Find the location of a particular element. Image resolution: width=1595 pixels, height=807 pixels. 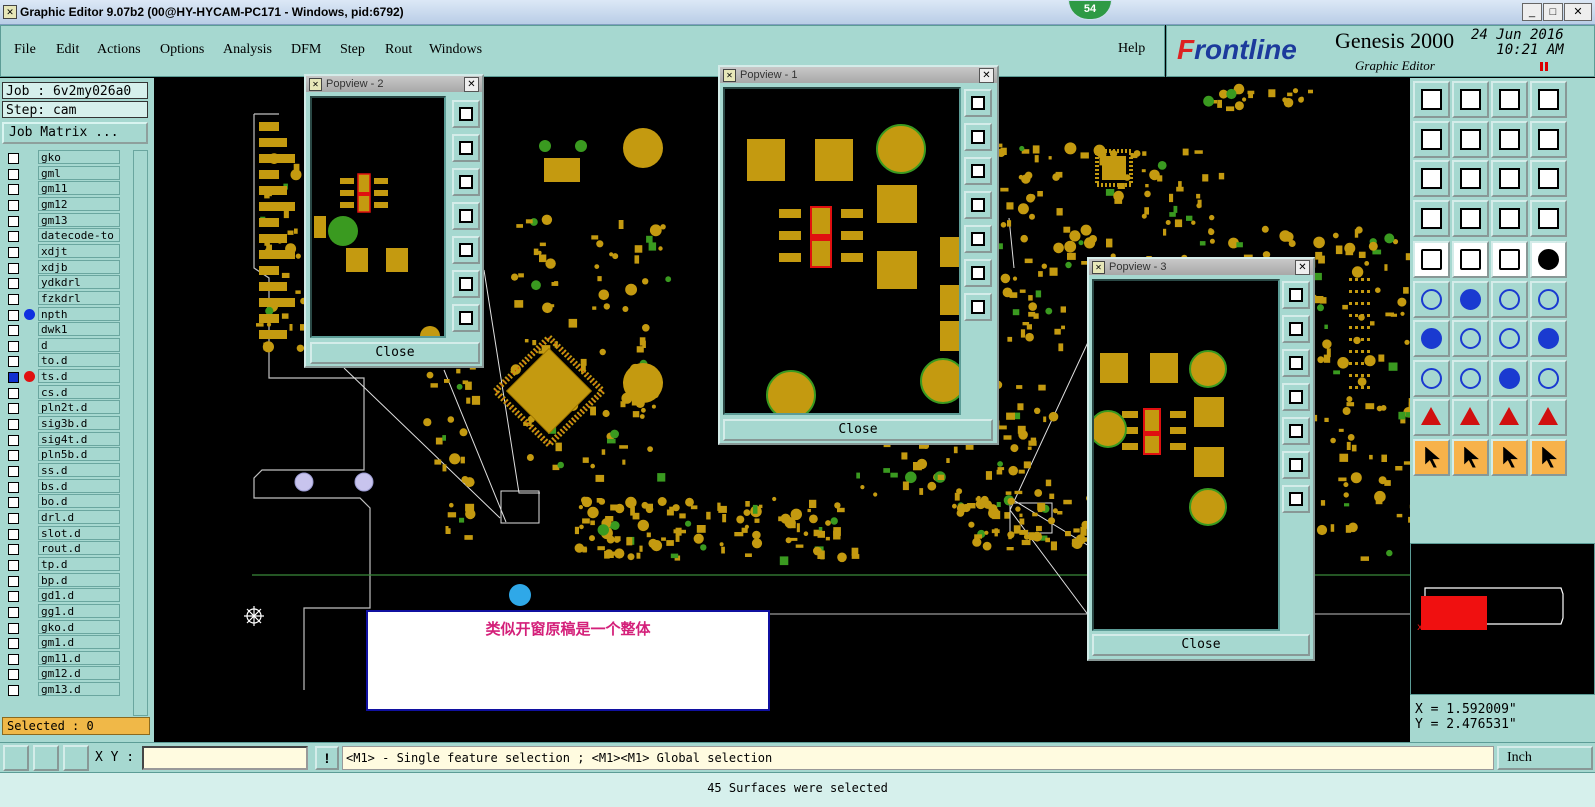

layer-row: gd1.d is located at coordinates (62, 595).